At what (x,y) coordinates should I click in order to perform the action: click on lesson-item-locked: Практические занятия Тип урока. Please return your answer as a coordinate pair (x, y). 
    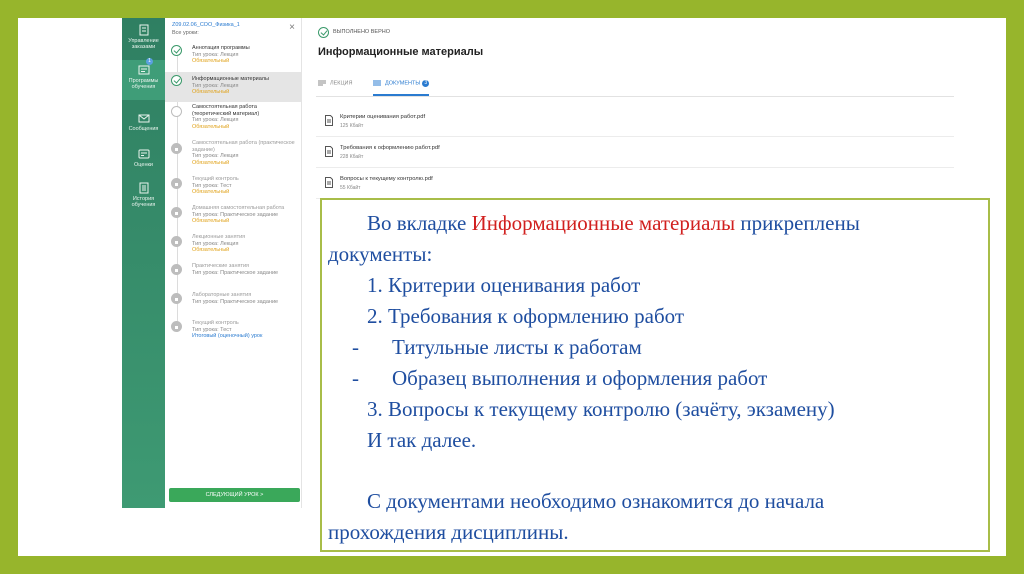
    Looking at the image, I should click on (233, 274).